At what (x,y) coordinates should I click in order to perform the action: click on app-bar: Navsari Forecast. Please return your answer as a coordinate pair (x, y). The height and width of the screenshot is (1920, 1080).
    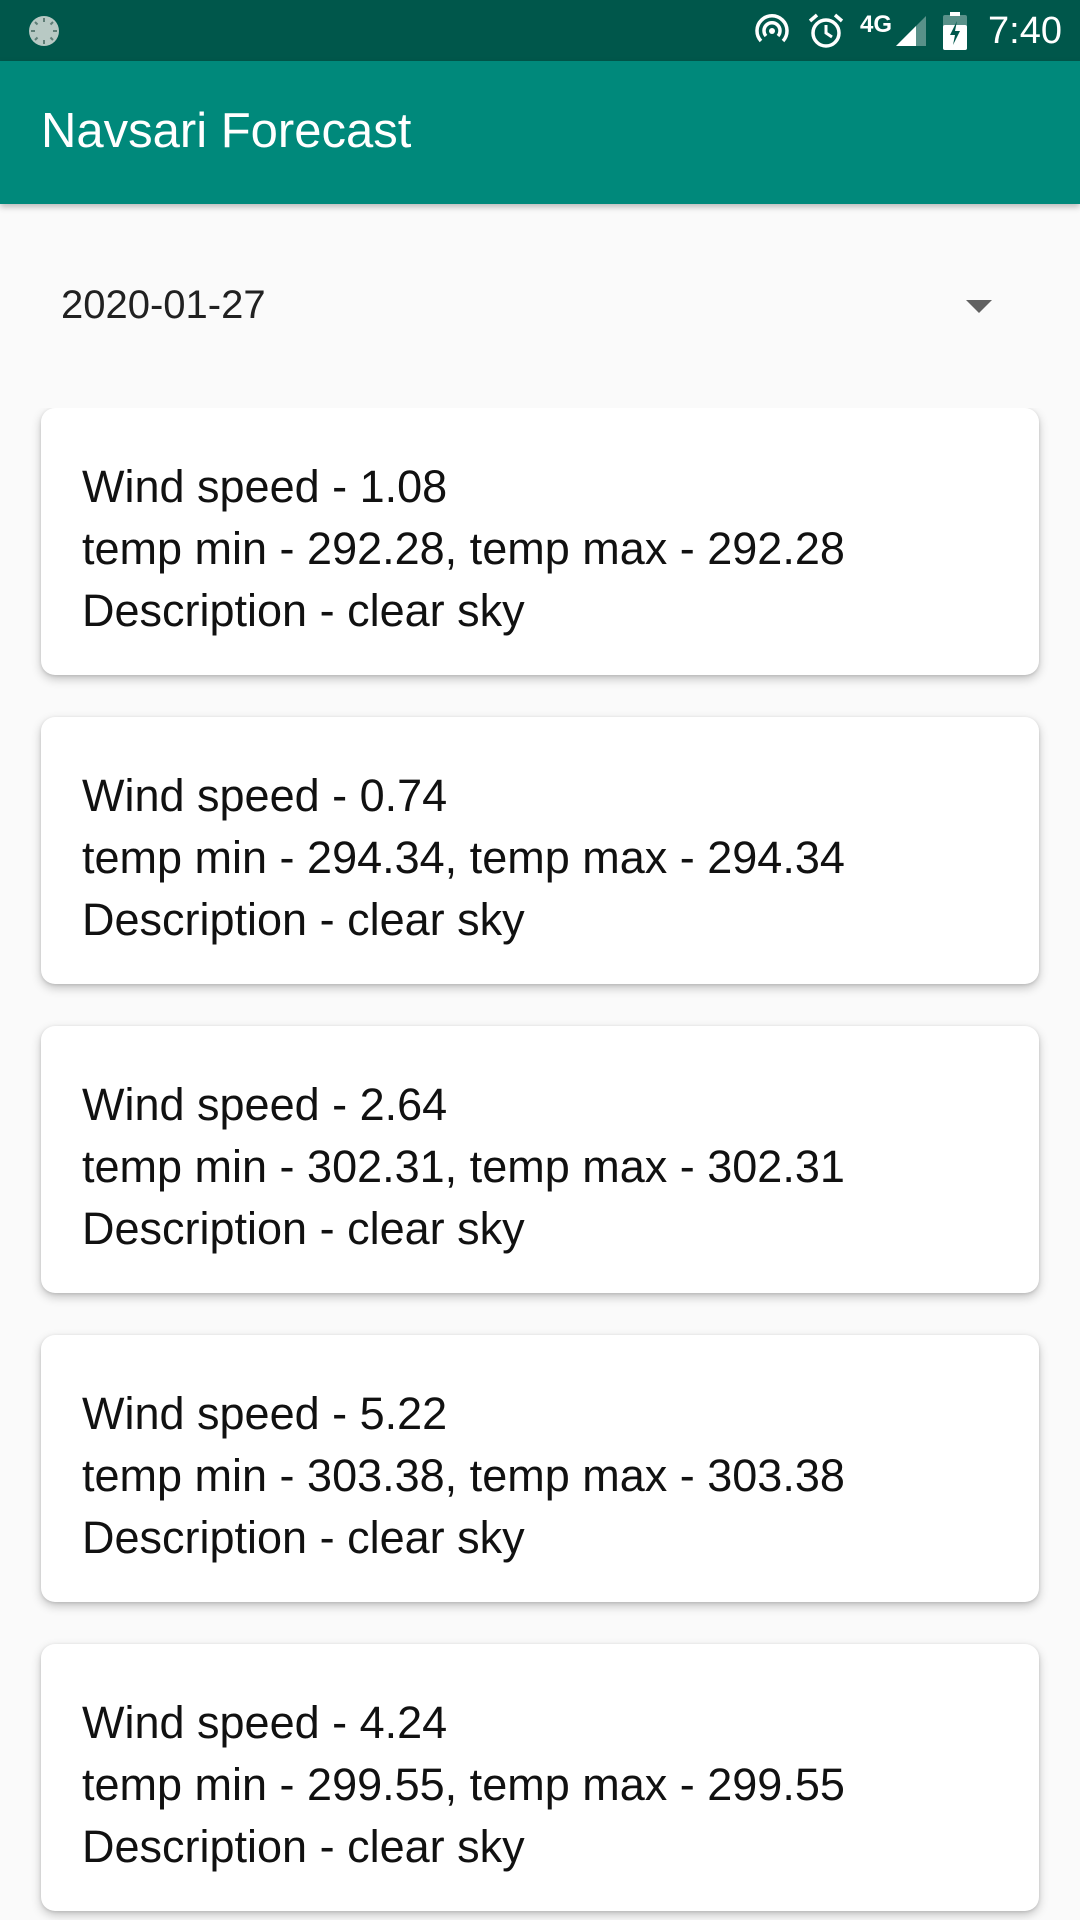
    Looking at the image, I should click on (540, 132).